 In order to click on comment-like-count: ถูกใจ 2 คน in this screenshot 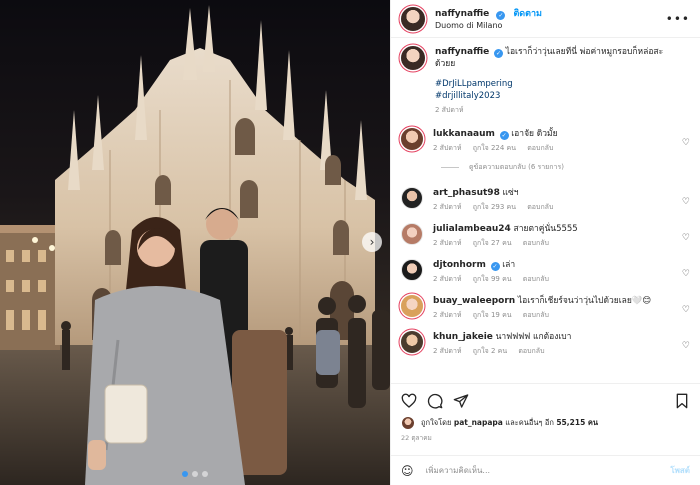, I will do `click(490, 351)`.